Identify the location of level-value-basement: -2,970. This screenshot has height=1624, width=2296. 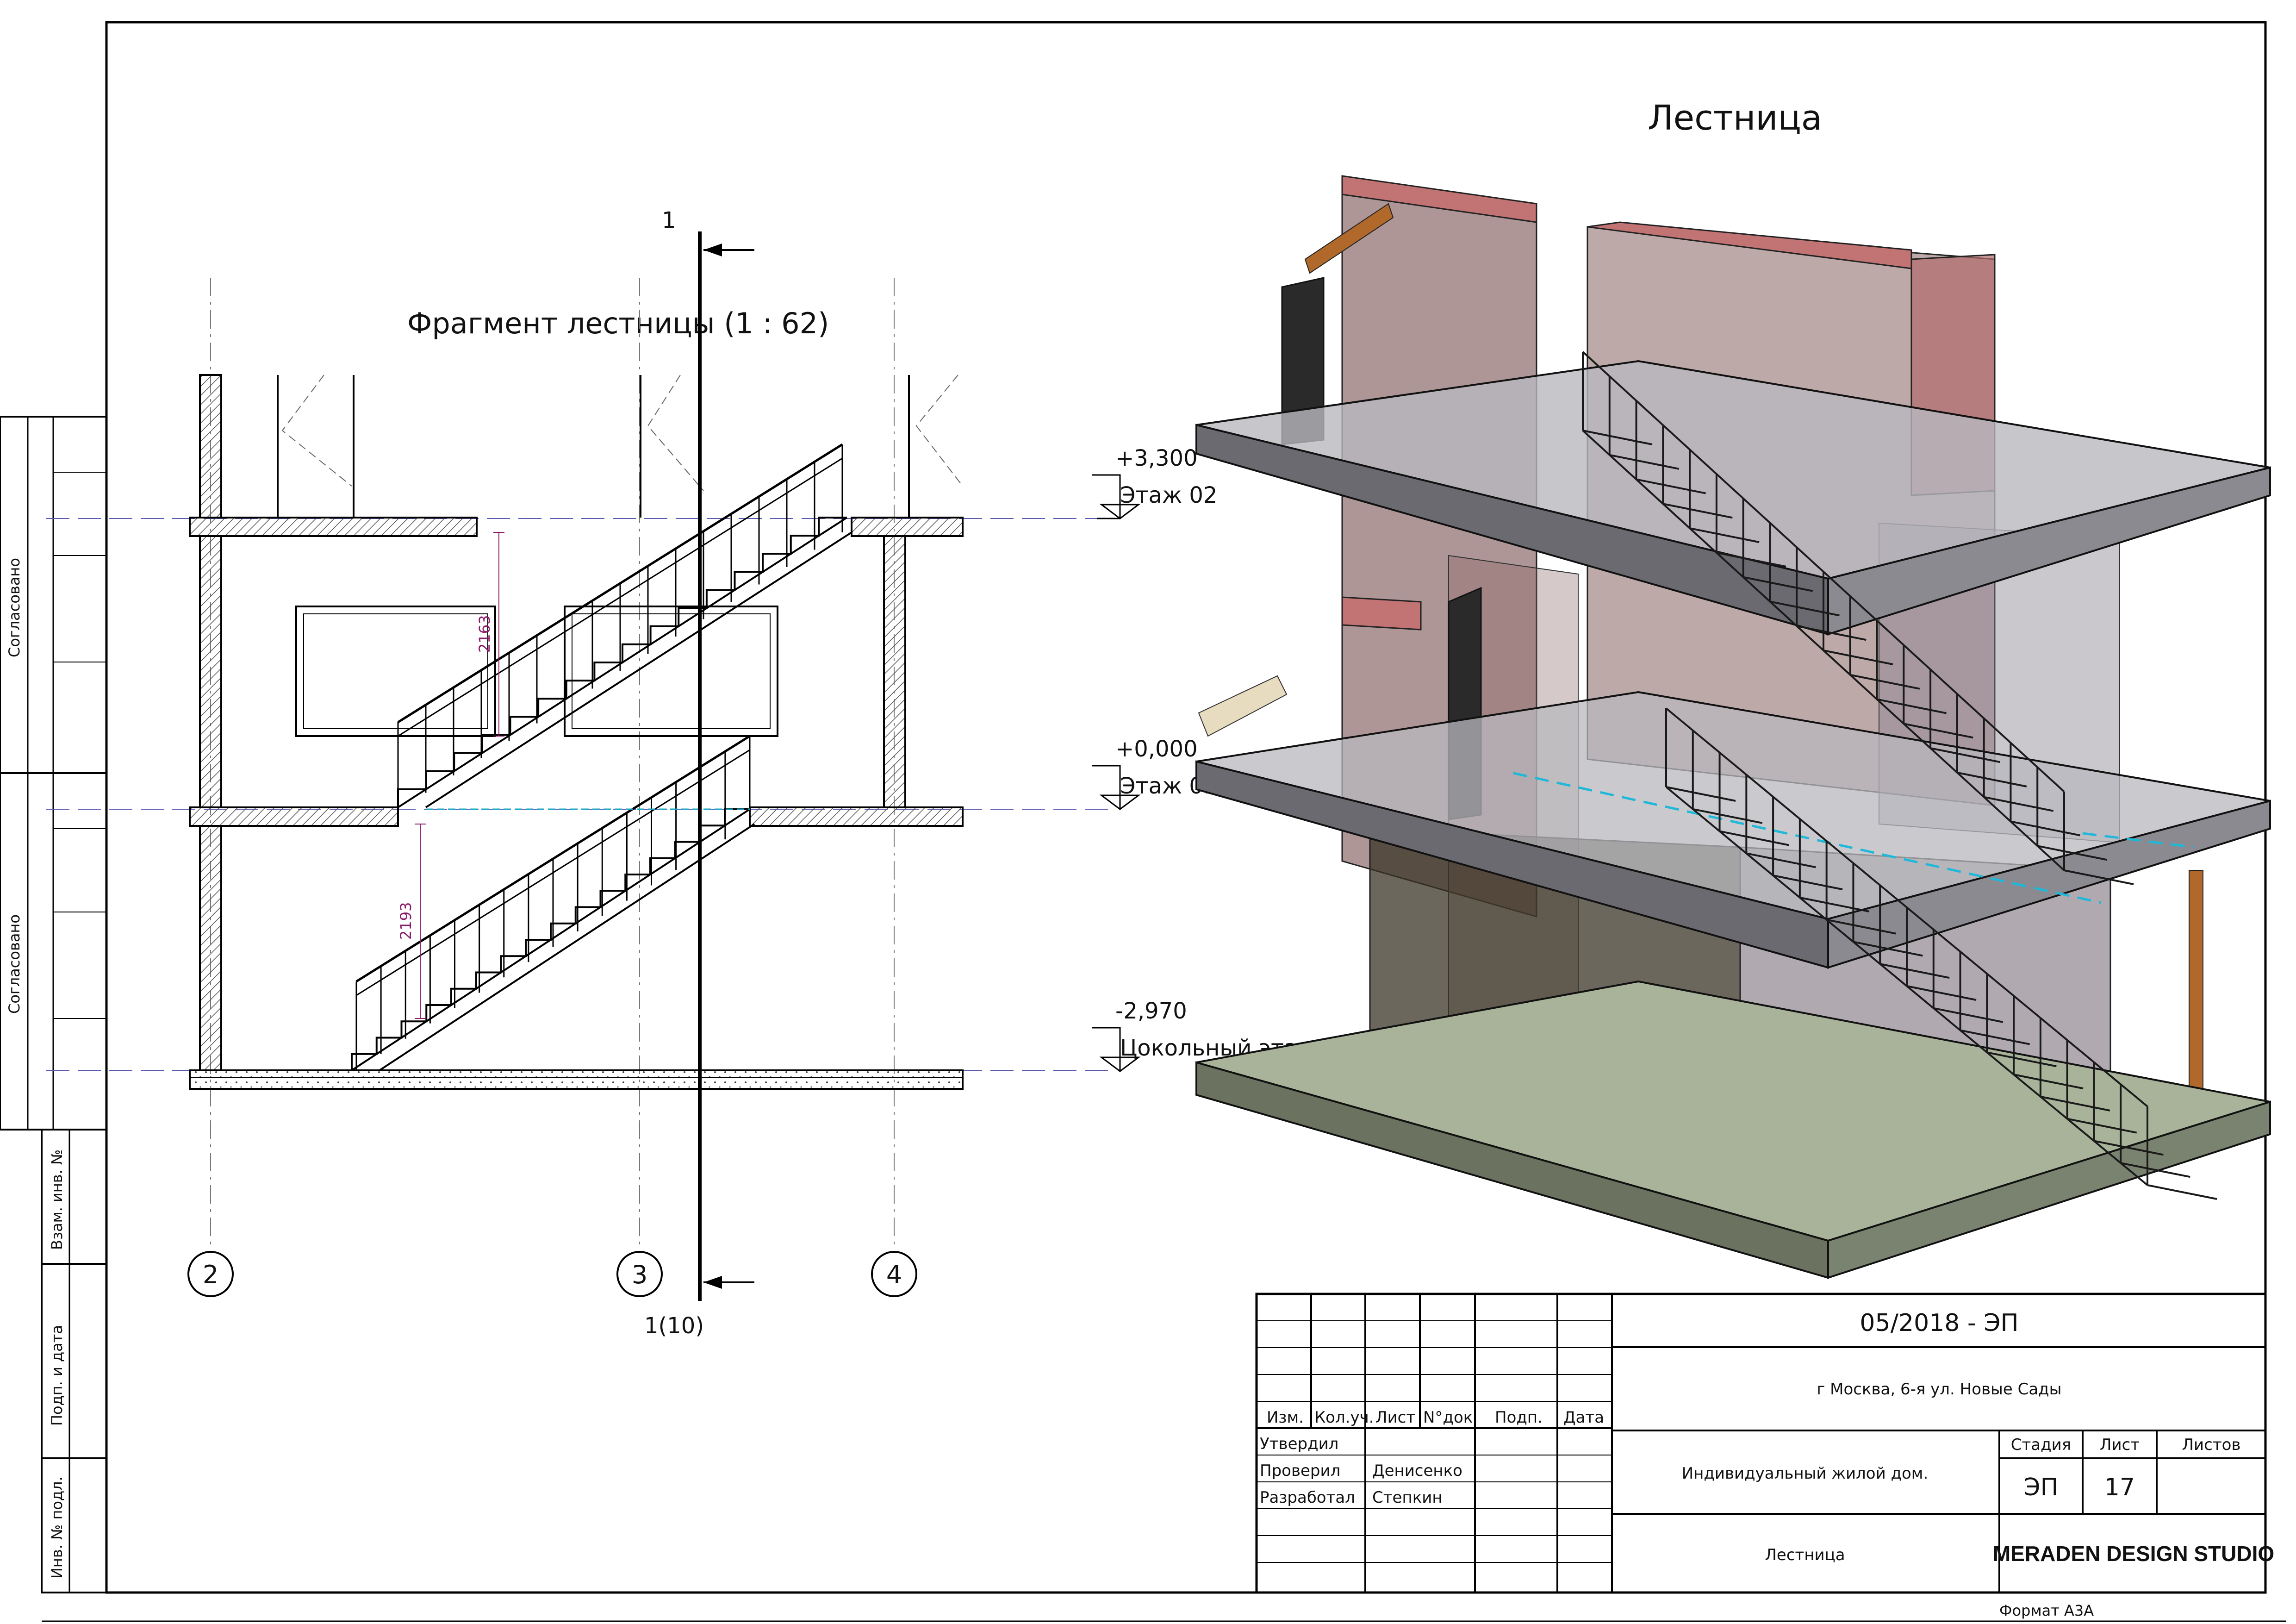
(1151, 1011).